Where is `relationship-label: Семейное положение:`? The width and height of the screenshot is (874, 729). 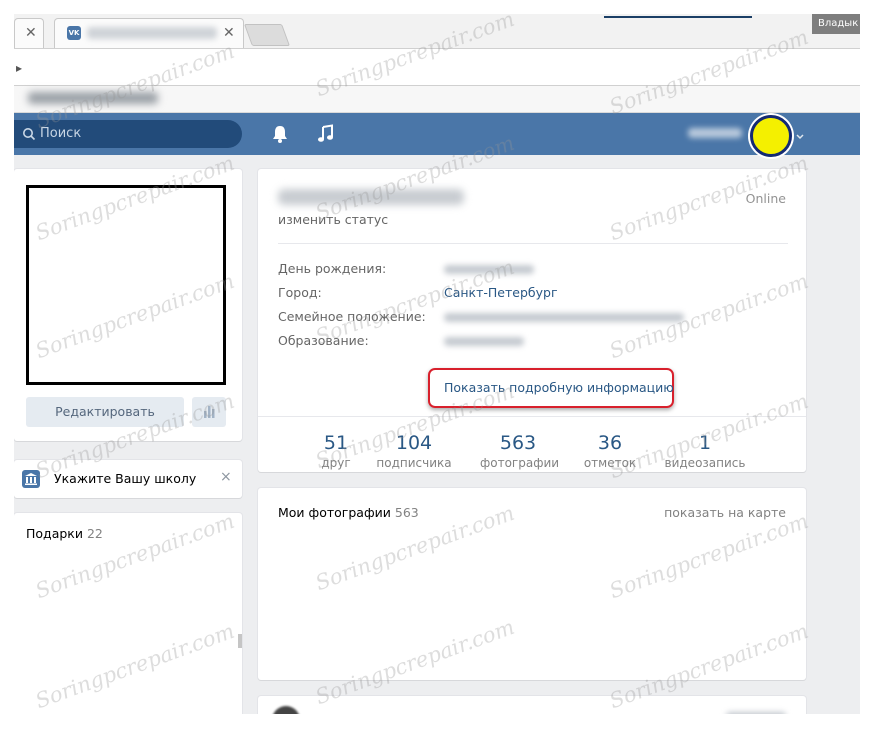
relationship-label: Семейное положение: is located at coordinates (352, 316).